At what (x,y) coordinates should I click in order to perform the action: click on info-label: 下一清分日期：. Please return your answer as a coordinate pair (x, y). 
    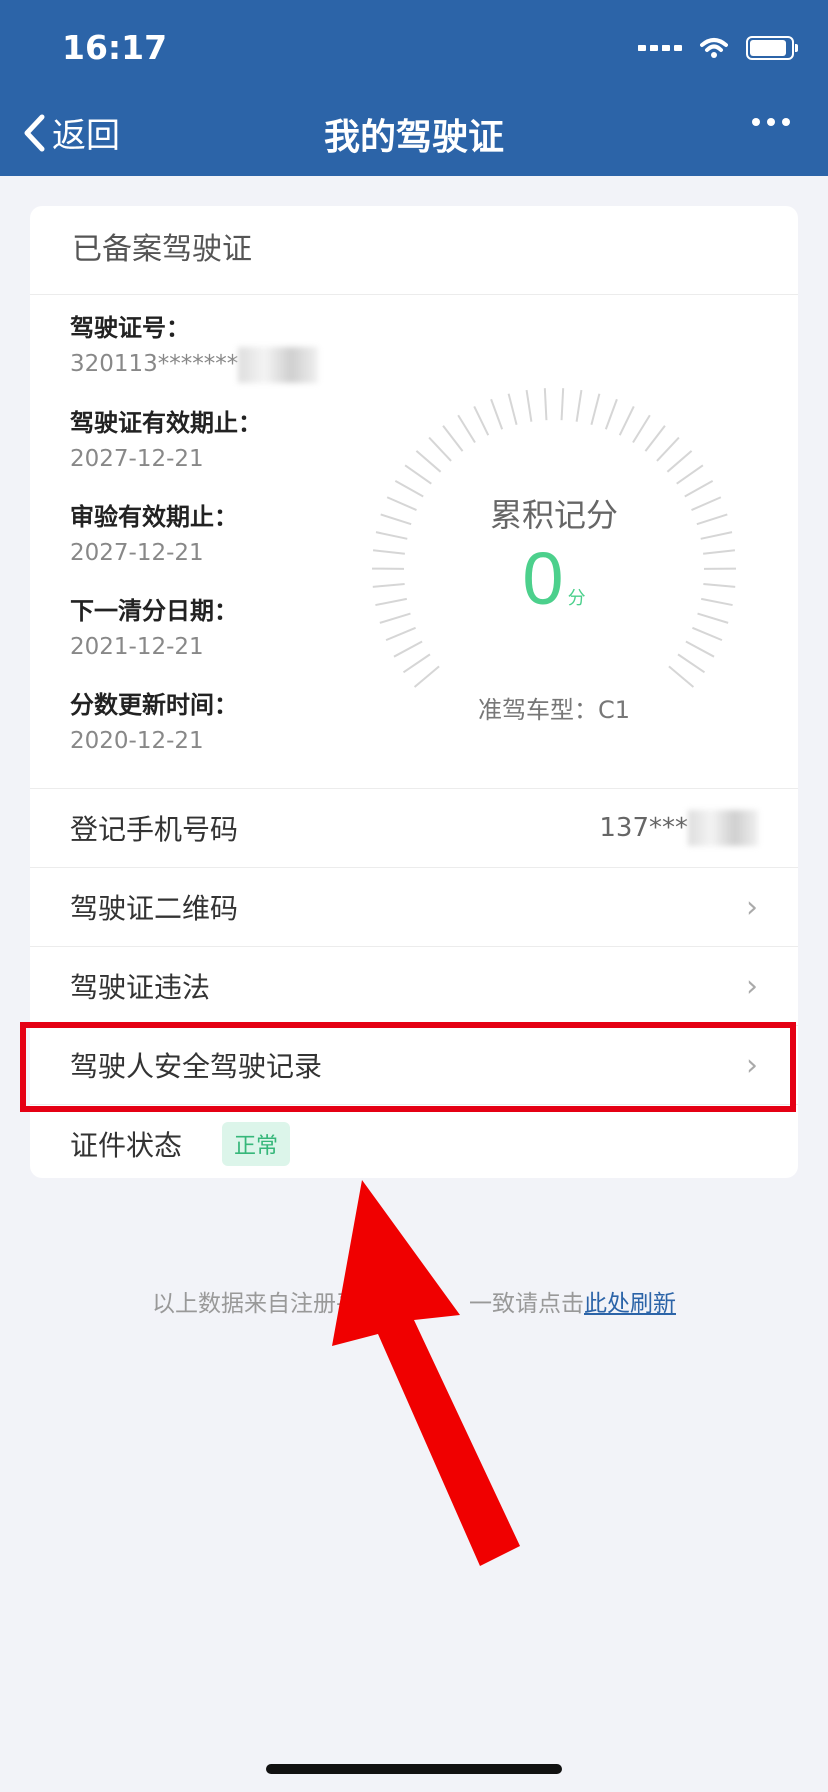
    Looking at the image, I should click on (154, 610).